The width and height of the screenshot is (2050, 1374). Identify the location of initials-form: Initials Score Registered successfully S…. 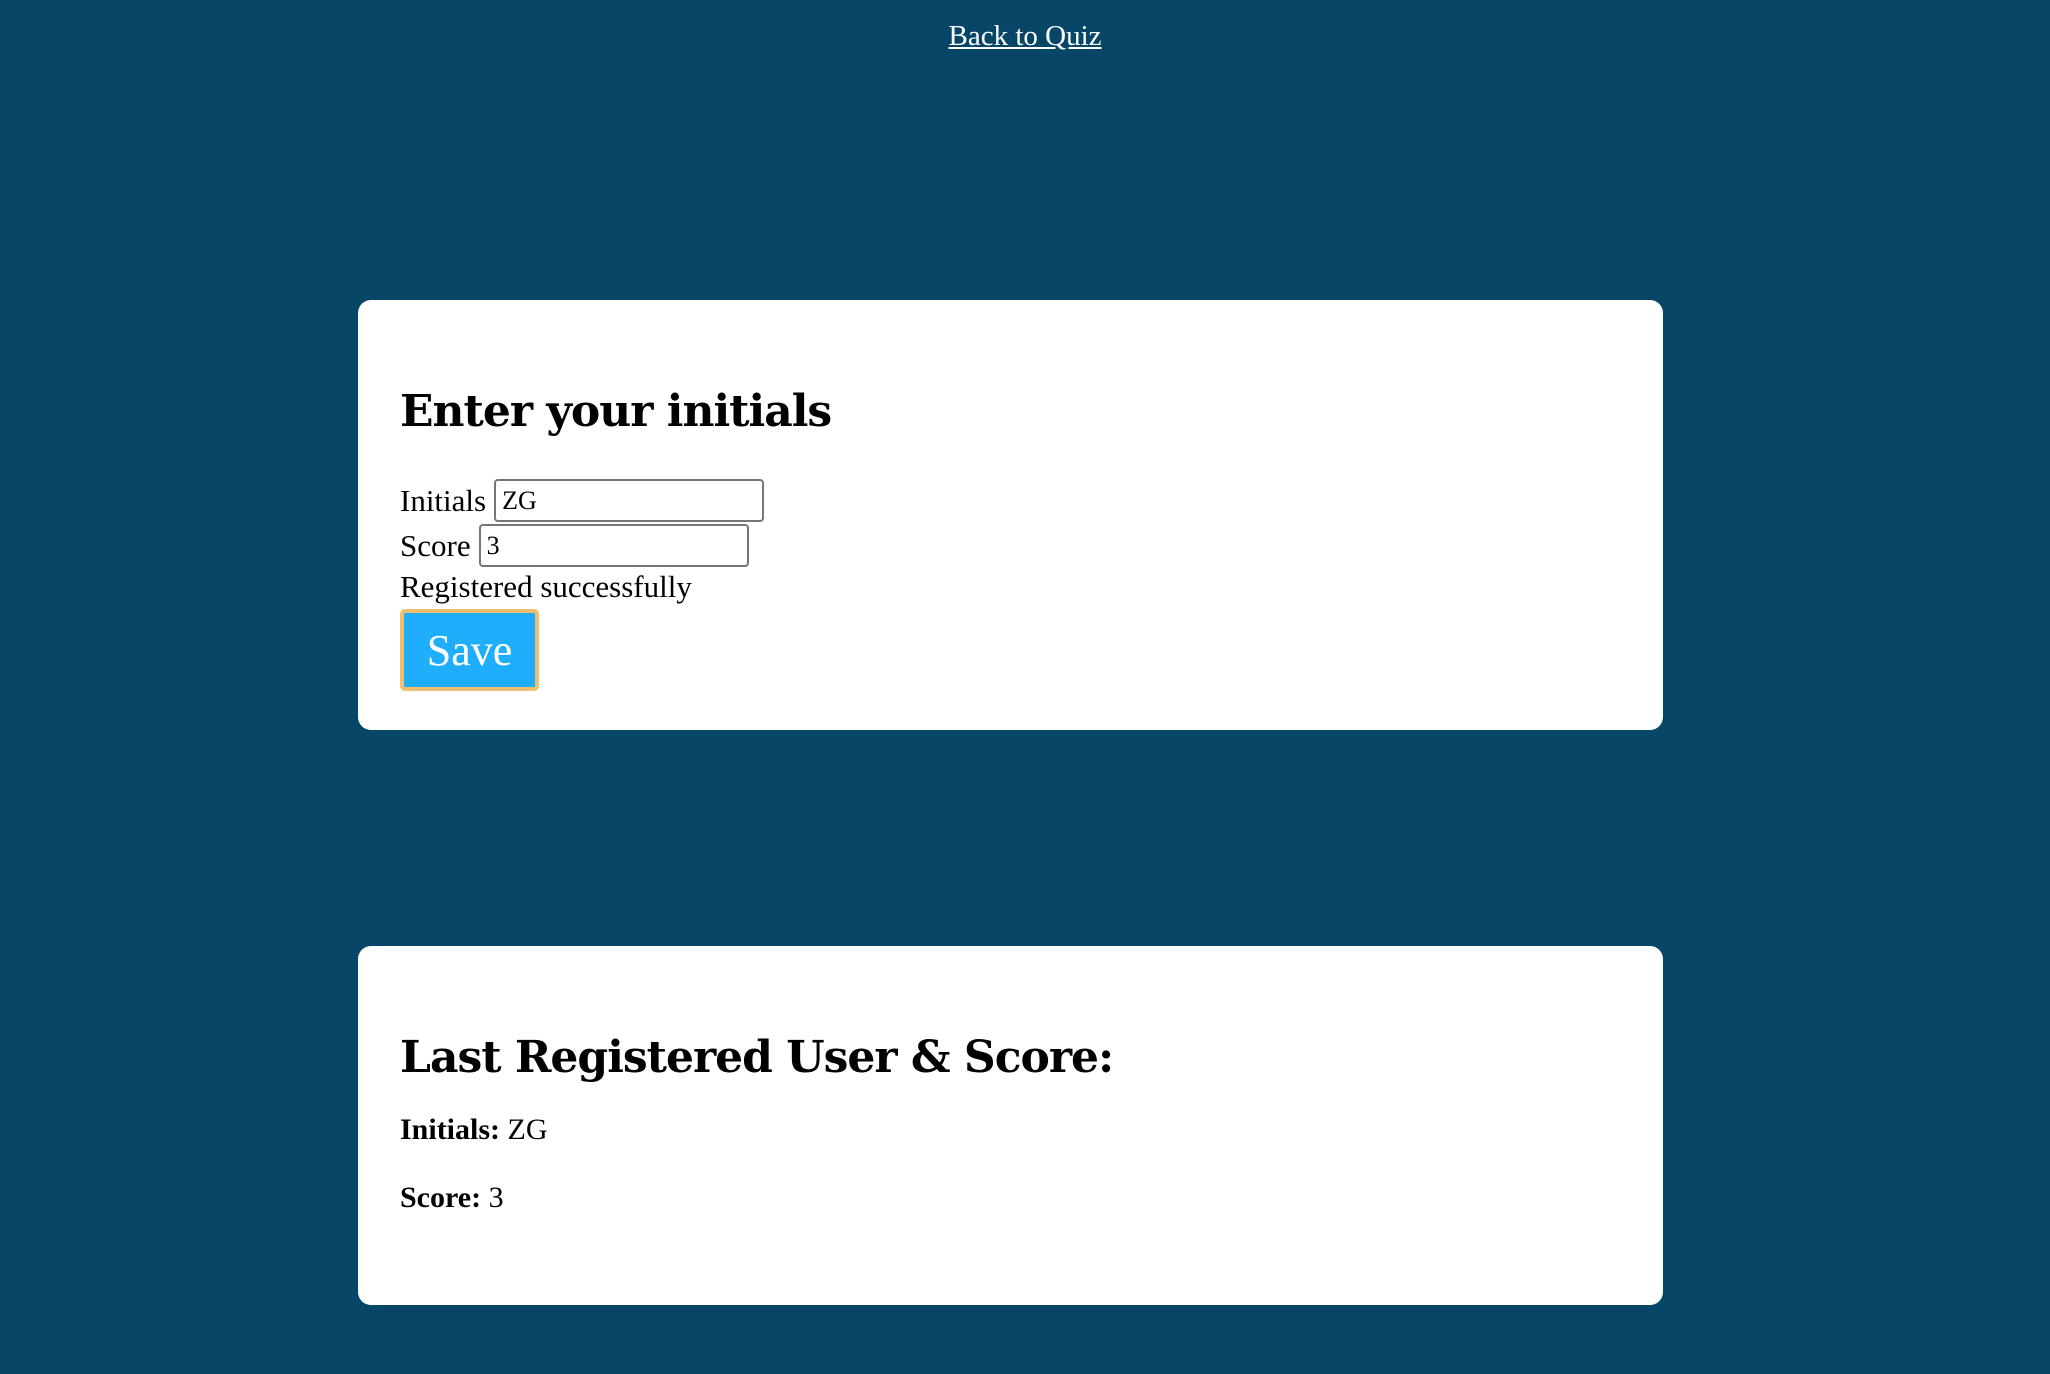
(1010, 585).